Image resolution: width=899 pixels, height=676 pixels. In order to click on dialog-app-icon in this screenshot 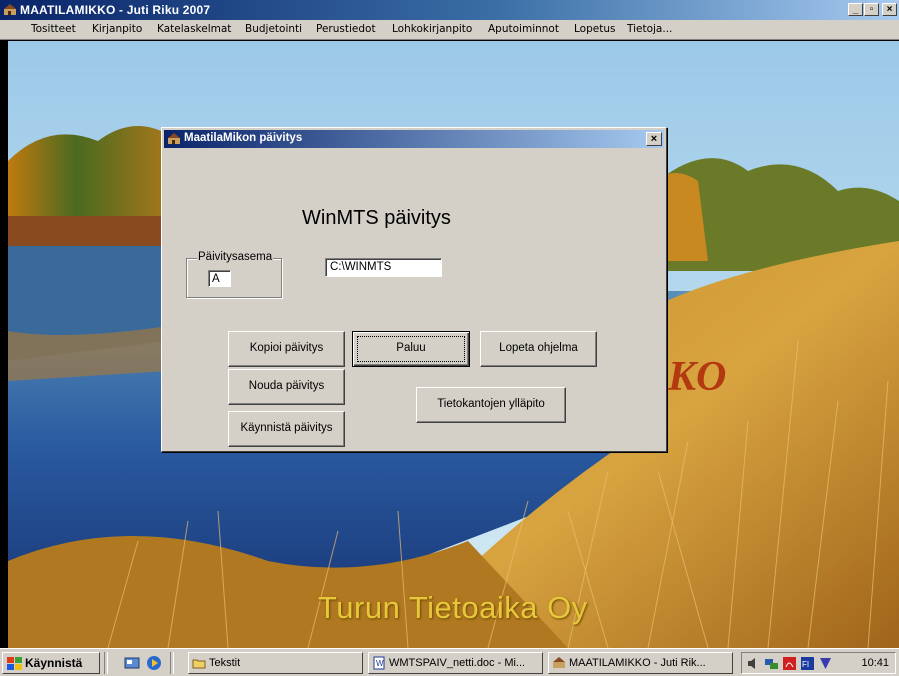, I will do `click(174, 138)`.